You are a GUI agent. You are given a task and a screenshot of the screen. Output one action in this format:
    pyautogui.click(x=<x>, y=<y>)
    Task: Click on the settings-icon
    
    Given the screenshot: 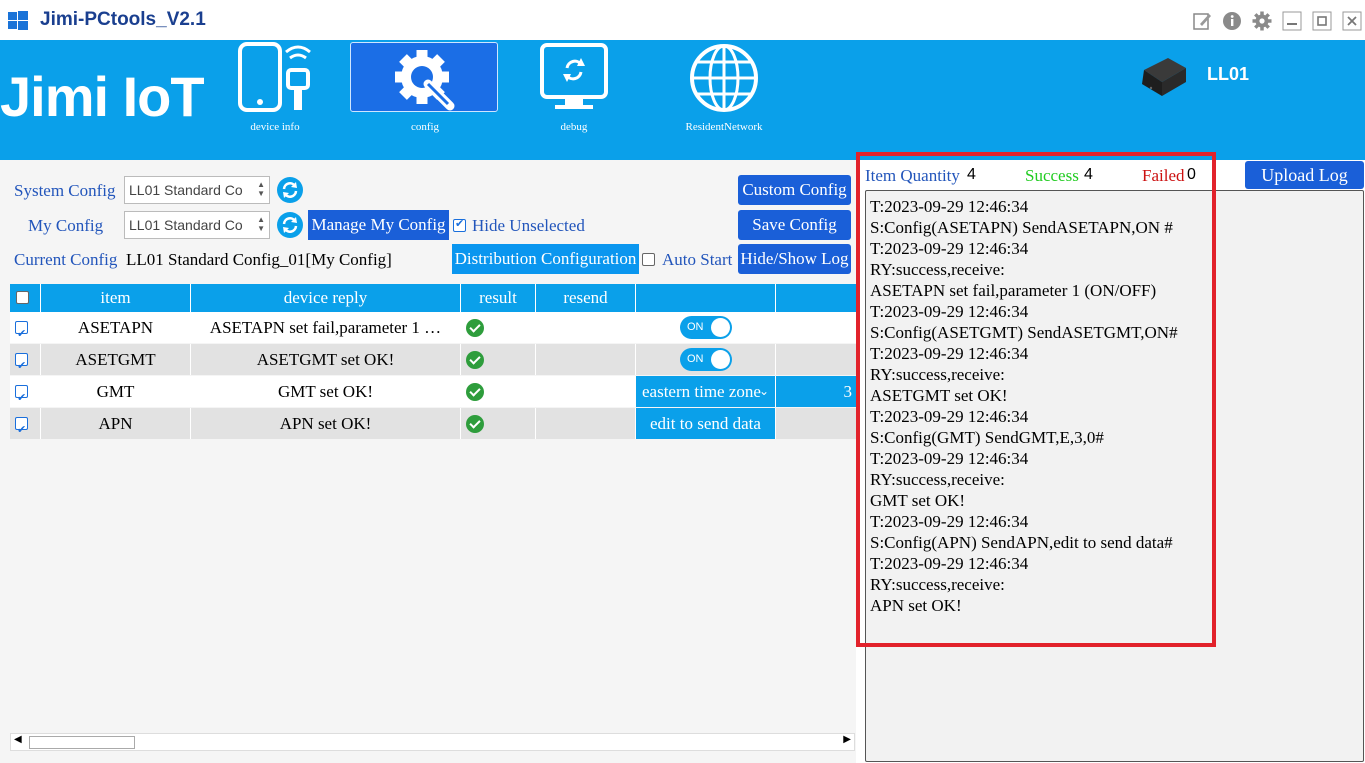 What is the action you would take?
    pyautogui.click(x=1262, y=21)
    